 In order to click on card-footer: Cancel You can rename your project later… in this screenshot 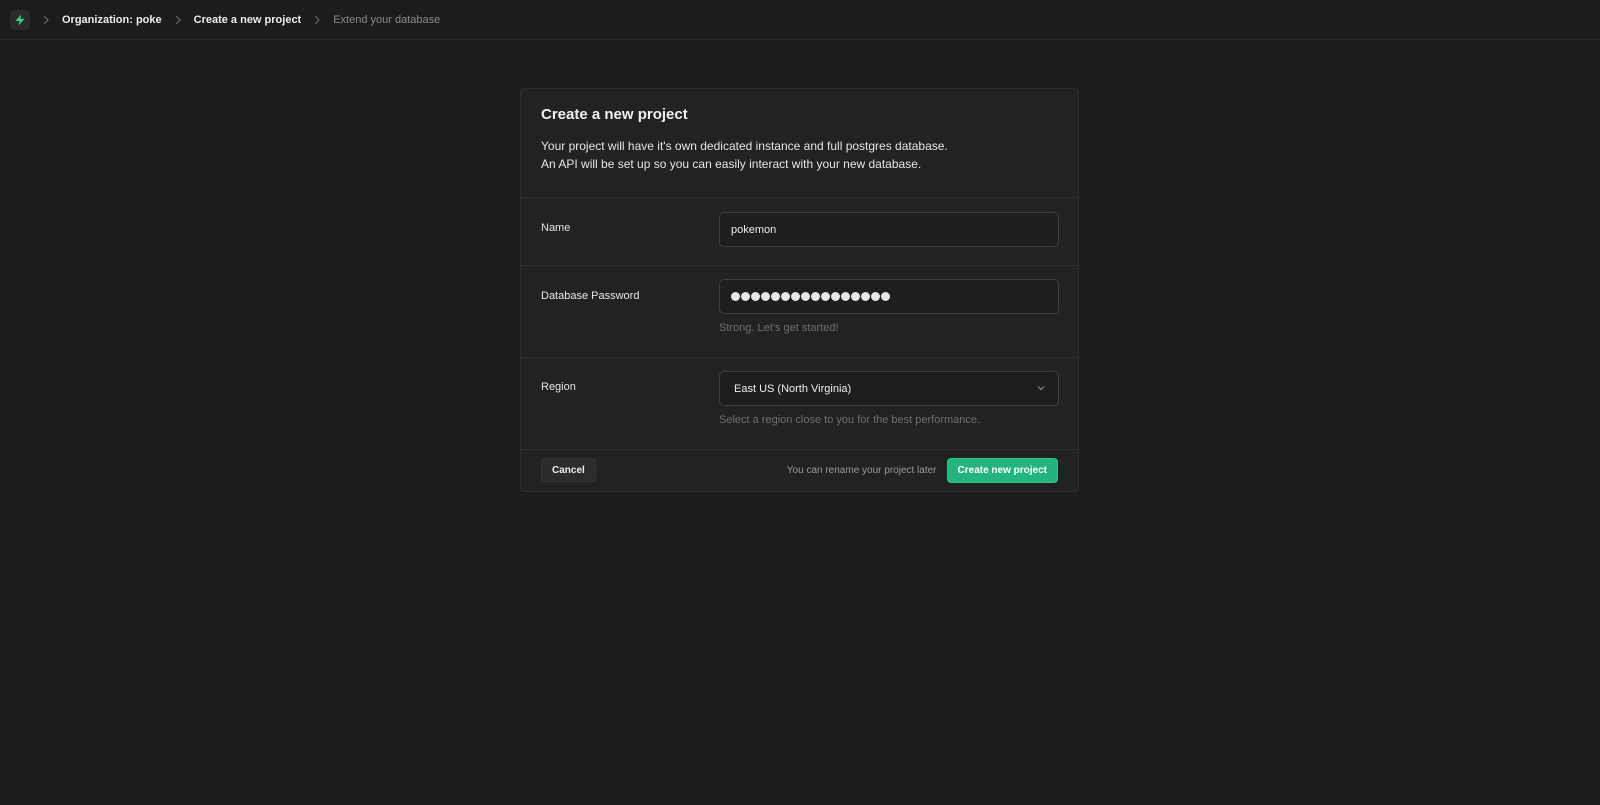, I will do `click(799, 470)`.